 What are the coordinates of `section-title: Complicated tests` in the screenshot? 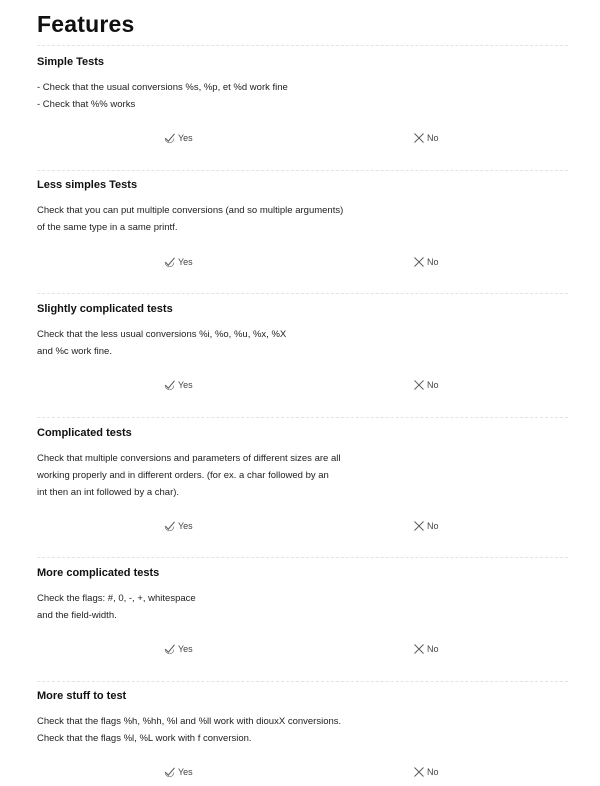 It's located at (84, 433).